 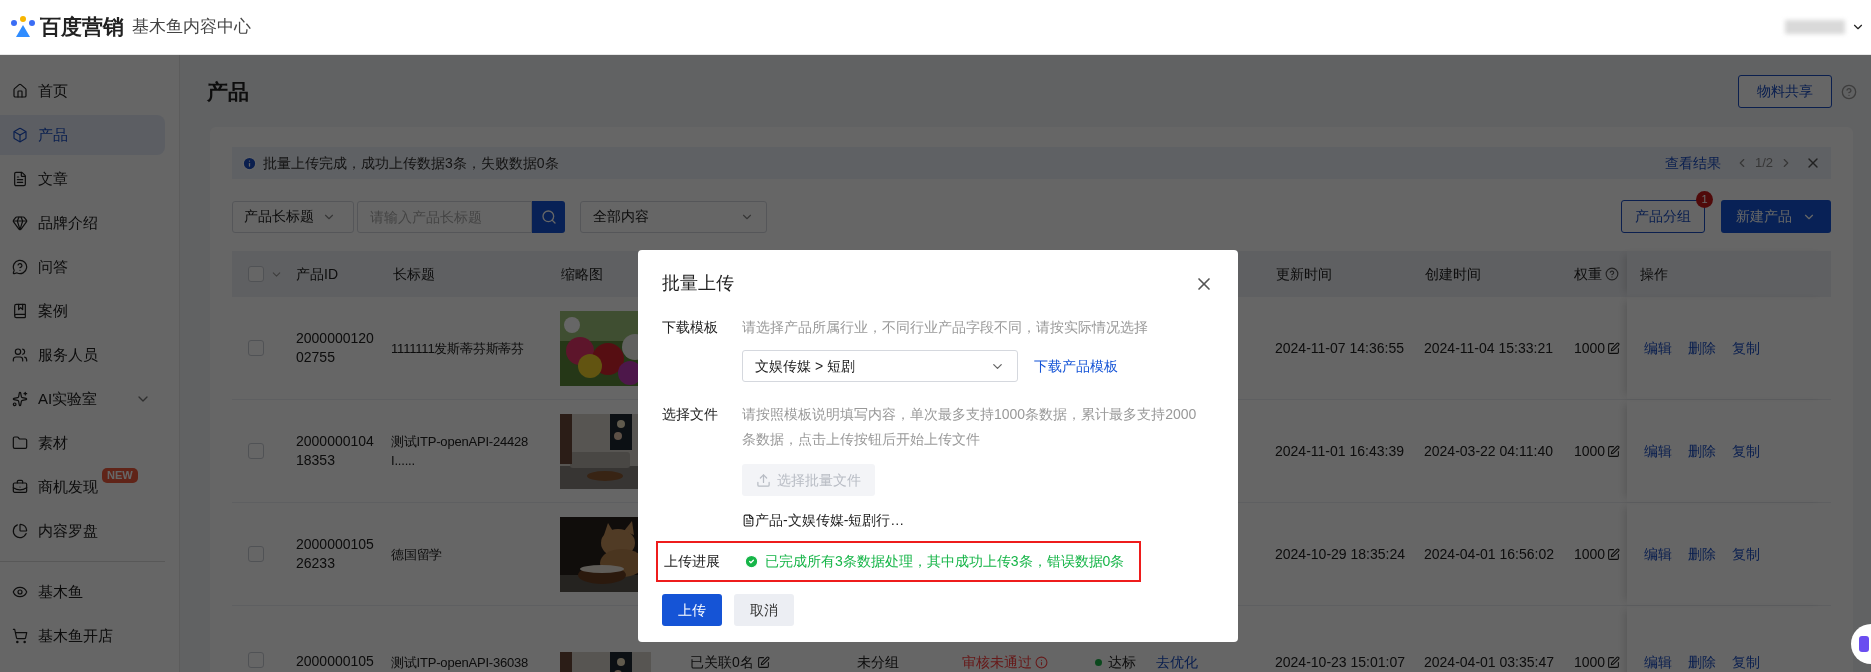 I want to click on sidebar-item: 基木鱼开店, so click(x=82, y=636).